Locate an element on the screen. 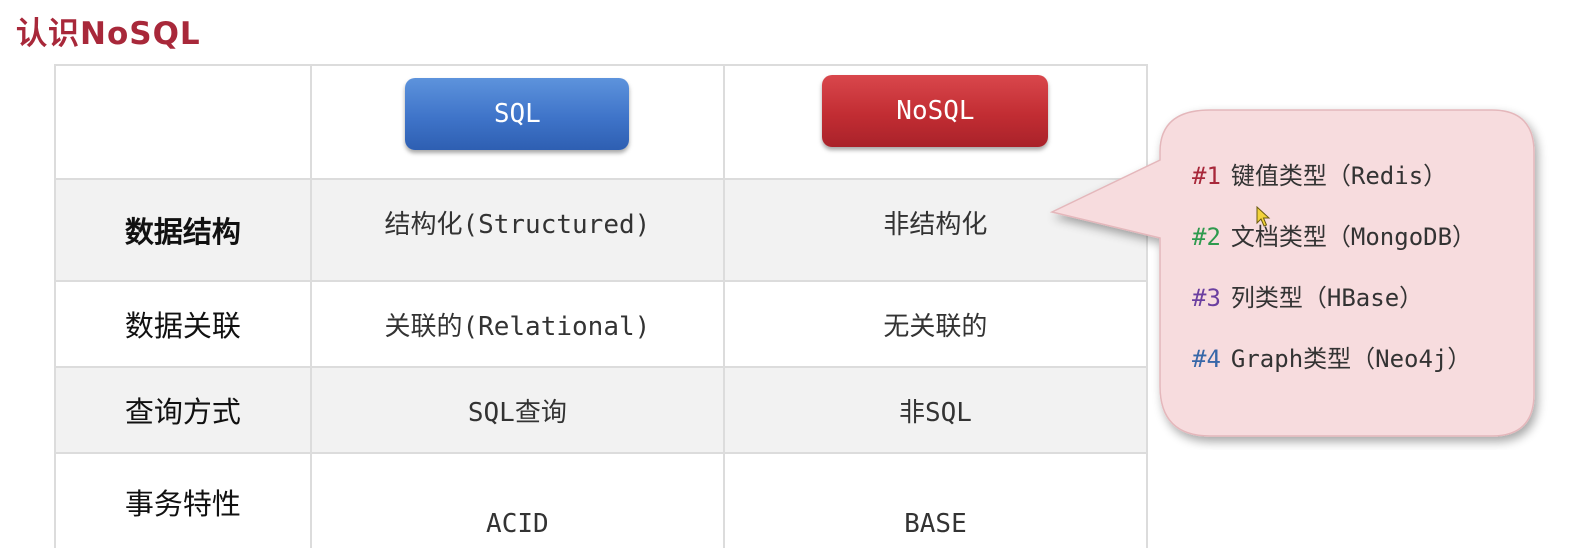 This screenshot has width=1596, height=548. table-row: 查询方式 SQL查询 非SQL is located at coordinates (601, 410).